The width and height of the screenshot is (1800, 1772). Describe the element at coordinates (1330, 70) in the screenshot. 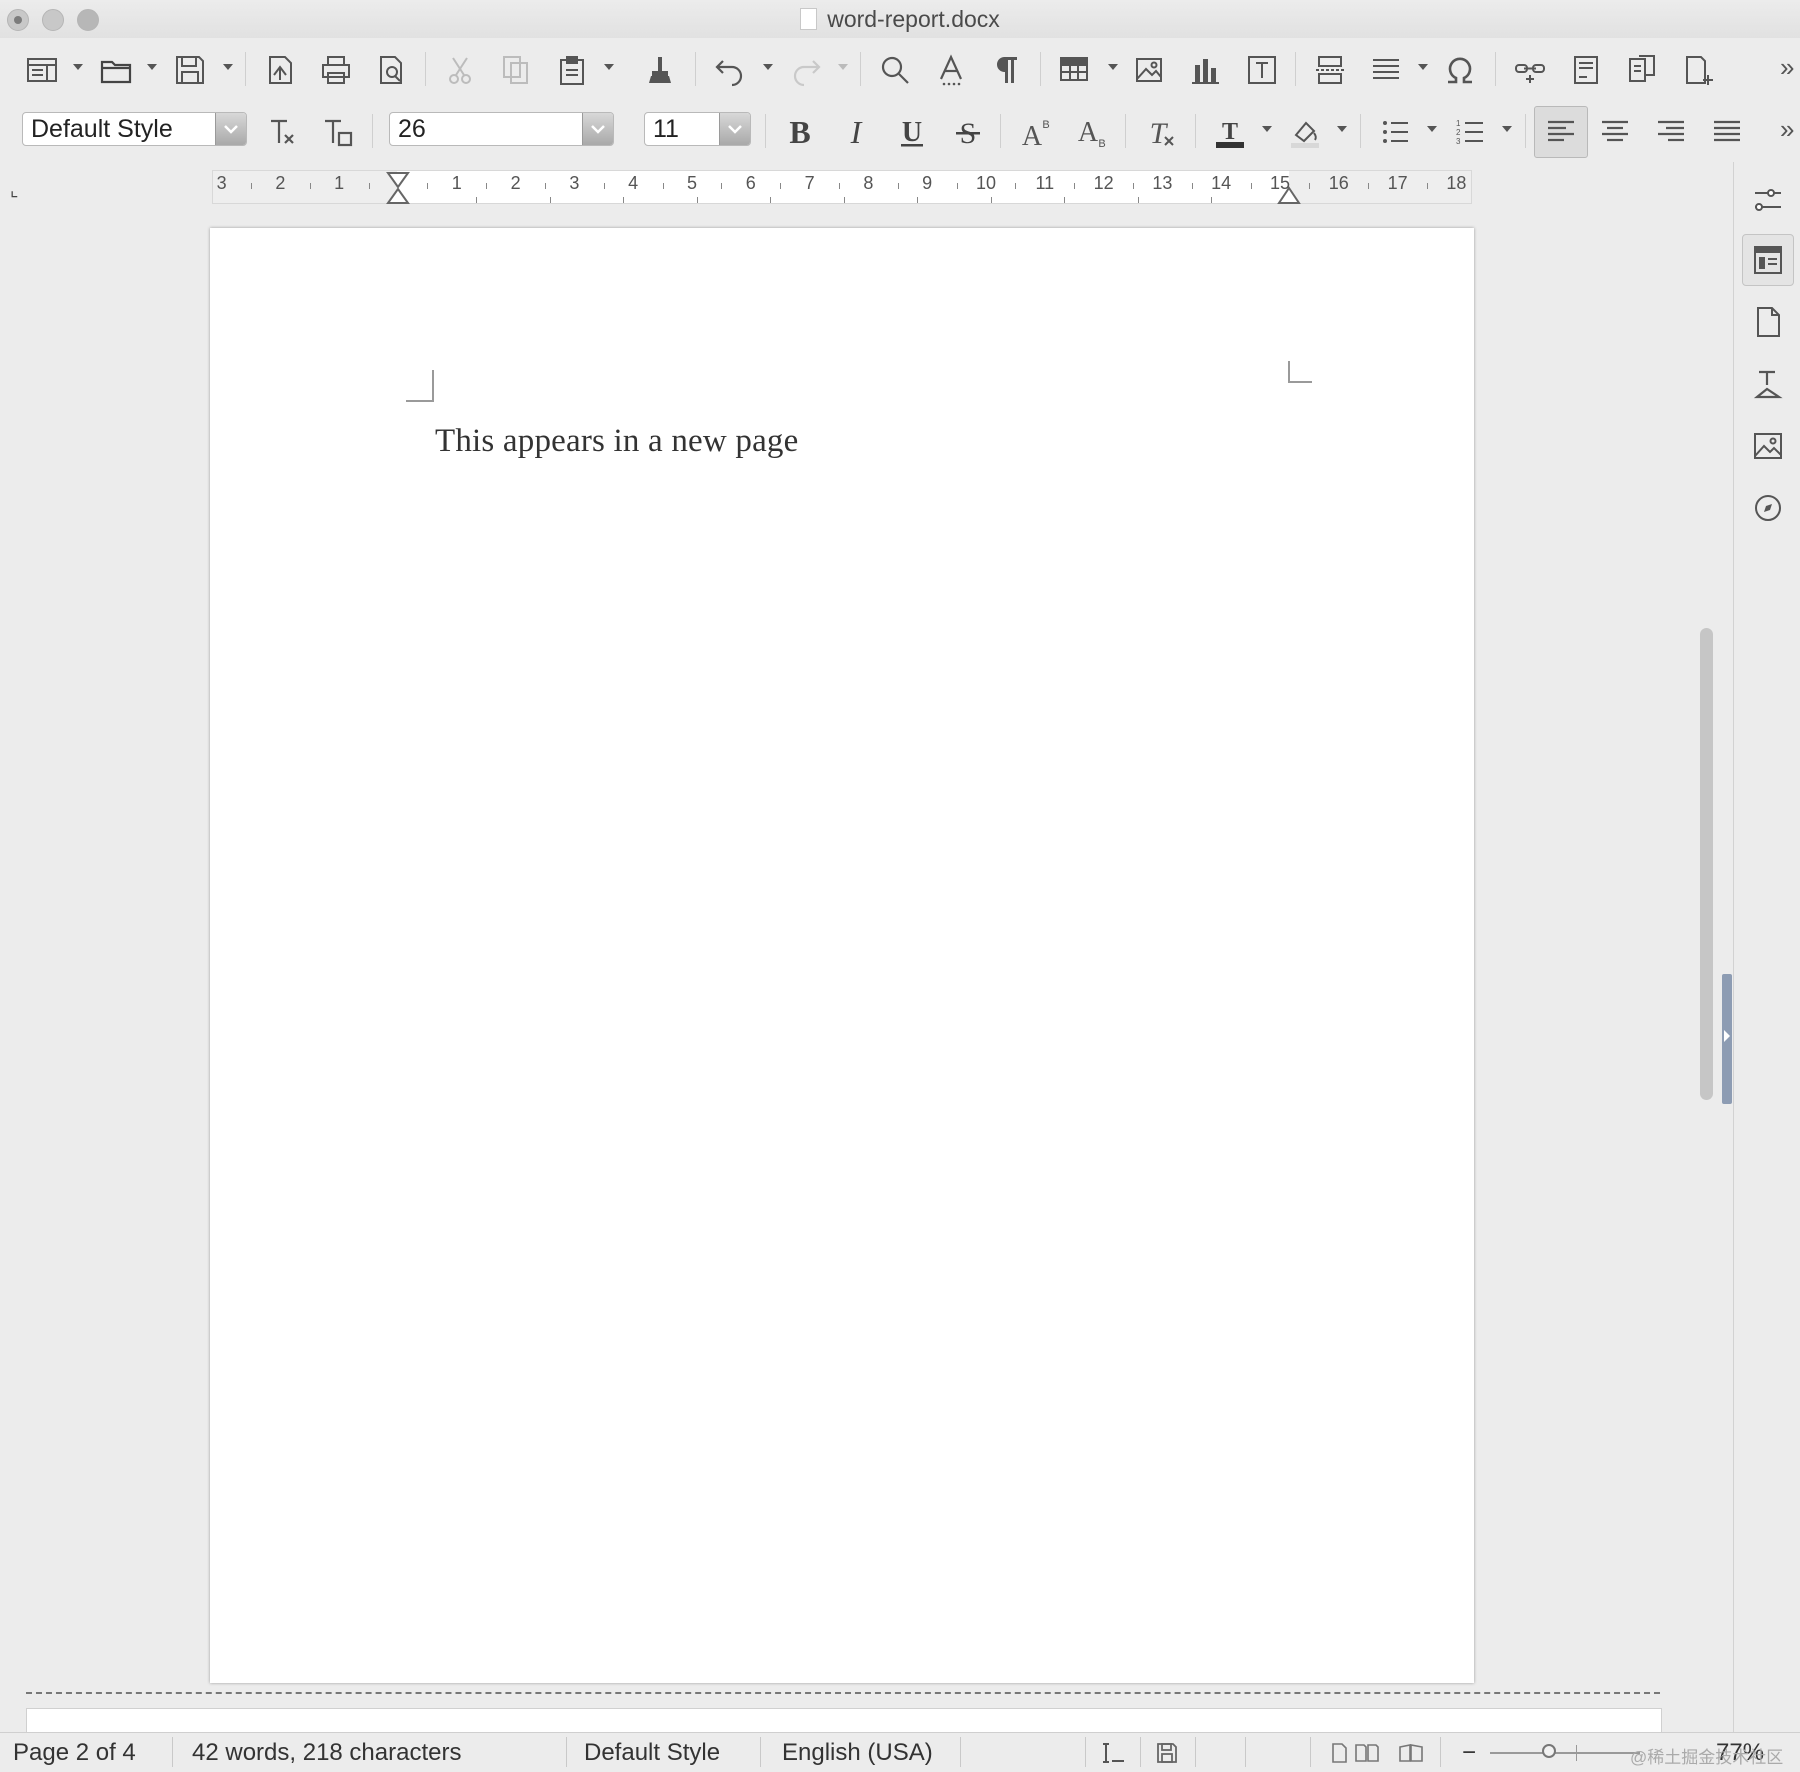

I see `page-break-icon` at that location.